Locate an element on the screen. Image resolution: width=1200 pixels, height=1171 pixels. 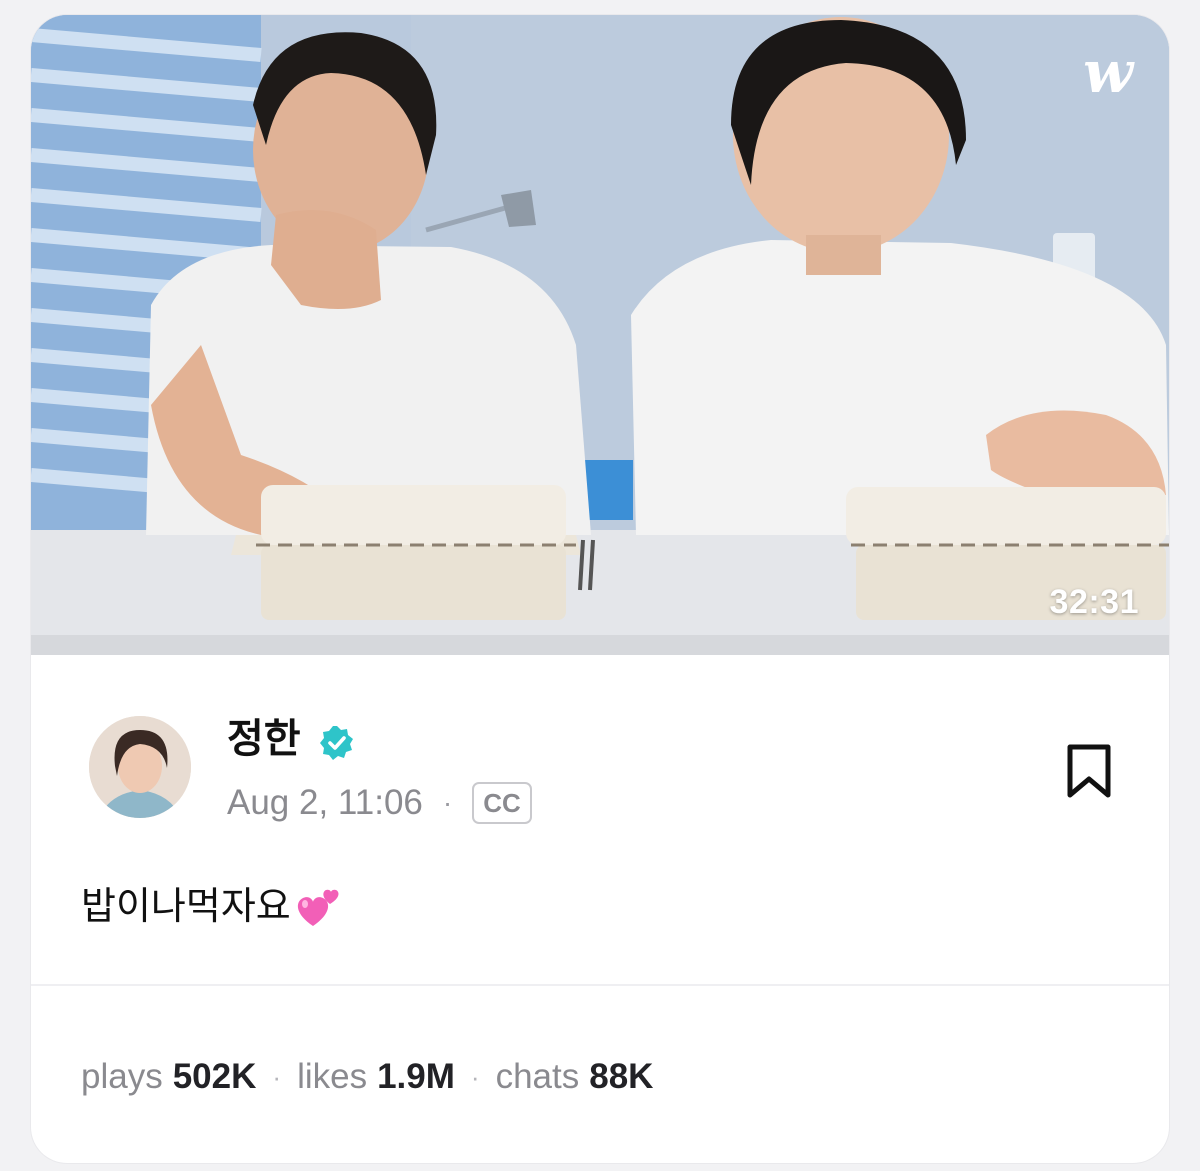
chats-label: chats is located at coordinates (537, 1076).